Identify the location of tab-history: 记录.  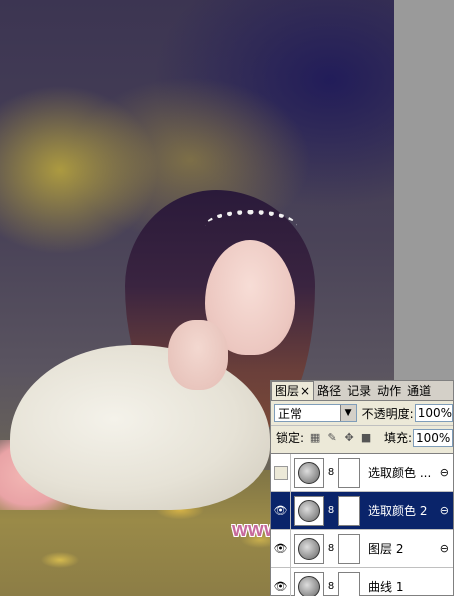
(359, 391).